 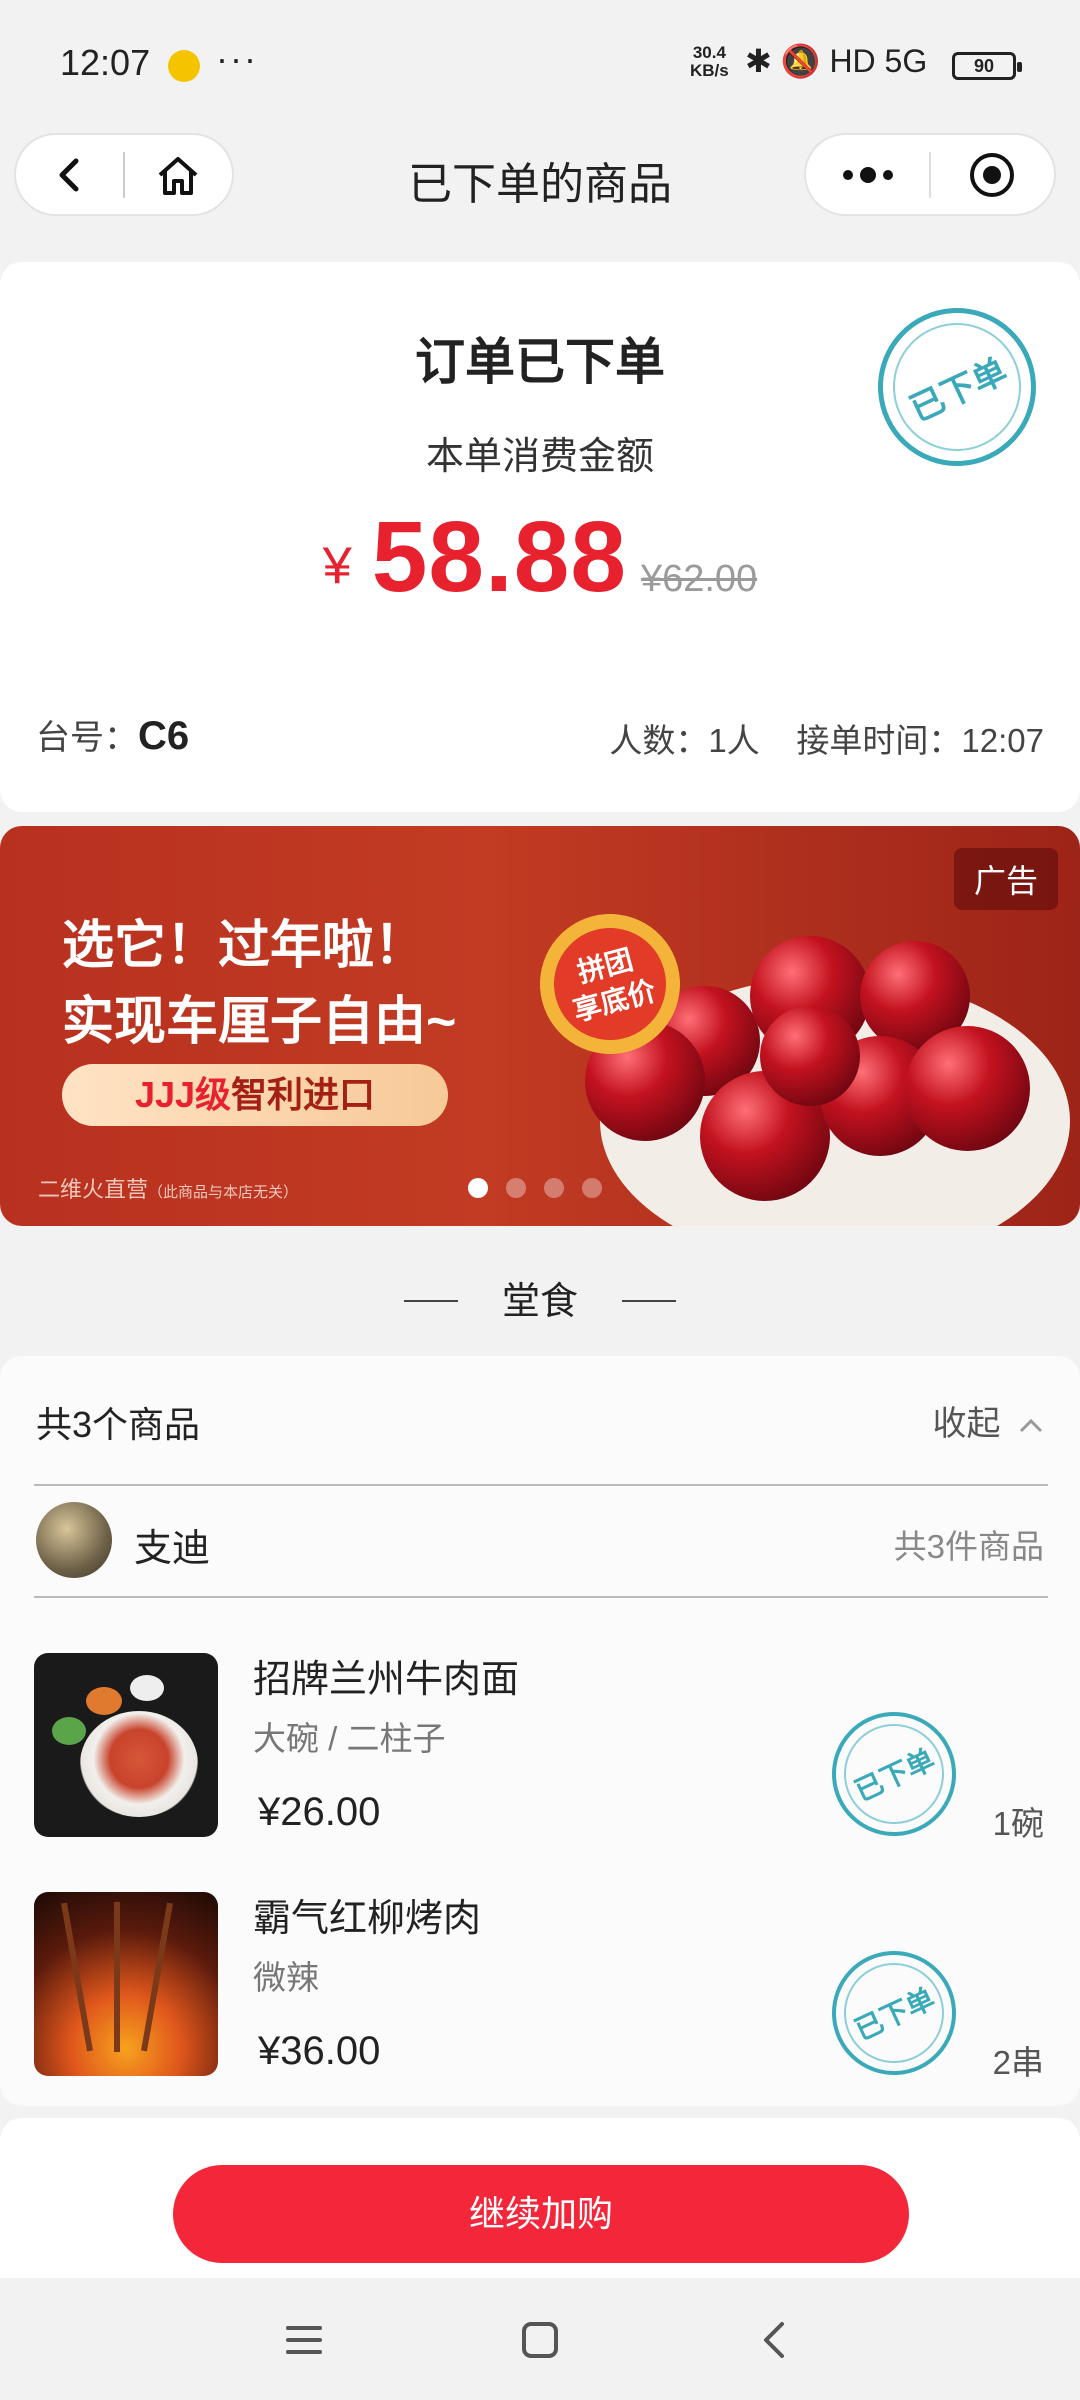 What do you see at coordinates (478, 1188) in the screenshot?
I see `carousel-dot-active` at bounding box center [478, 1188].